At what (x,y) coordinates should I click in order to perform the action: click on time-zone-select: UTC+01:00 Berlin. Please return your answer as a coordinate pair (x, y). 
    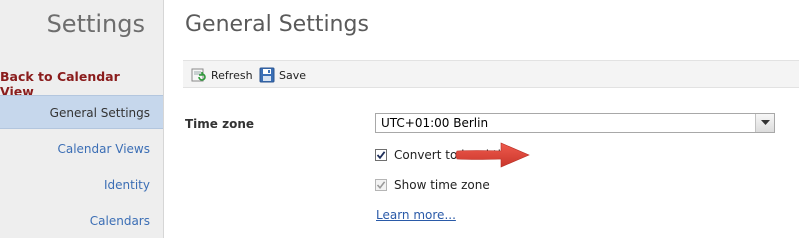
    Looking at the image, I should click on (575, 123).